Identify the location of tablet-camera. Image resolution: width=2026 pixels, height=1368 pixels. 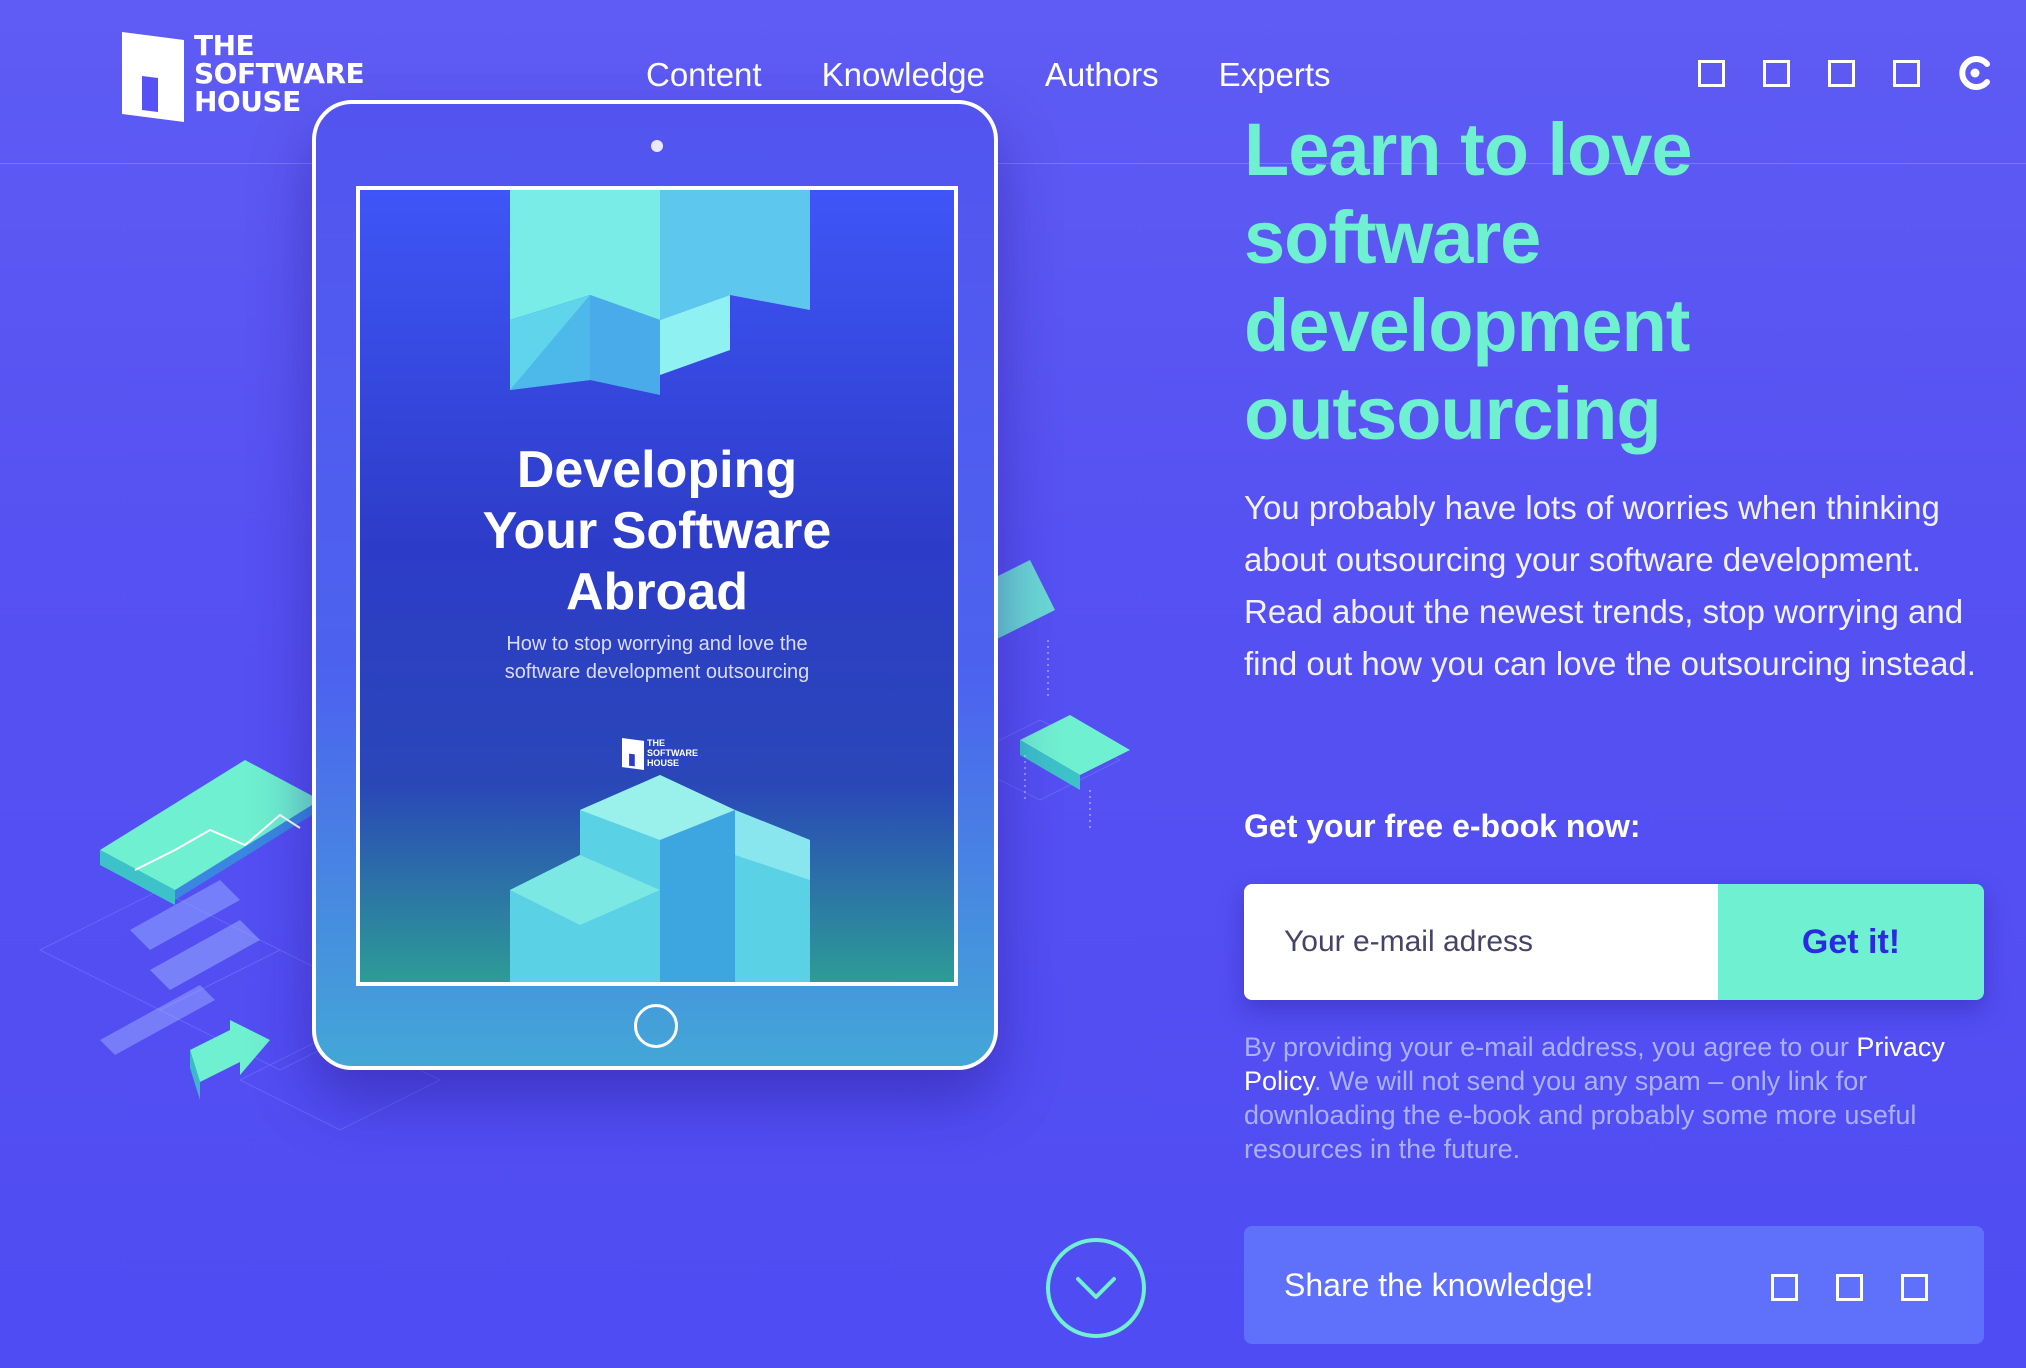
(657, 146).